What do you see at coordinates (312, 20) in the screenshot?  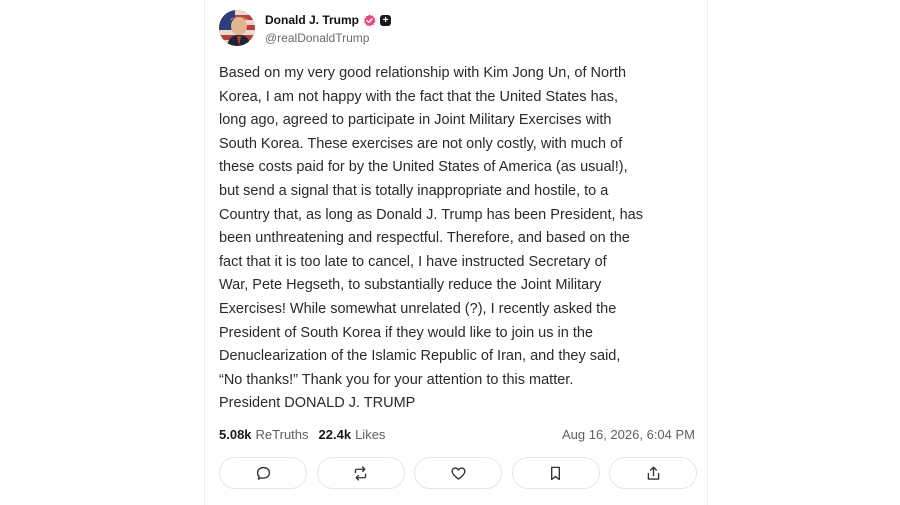 I see `display-name: Donald J. Trump` at bounding box center [312, 20].